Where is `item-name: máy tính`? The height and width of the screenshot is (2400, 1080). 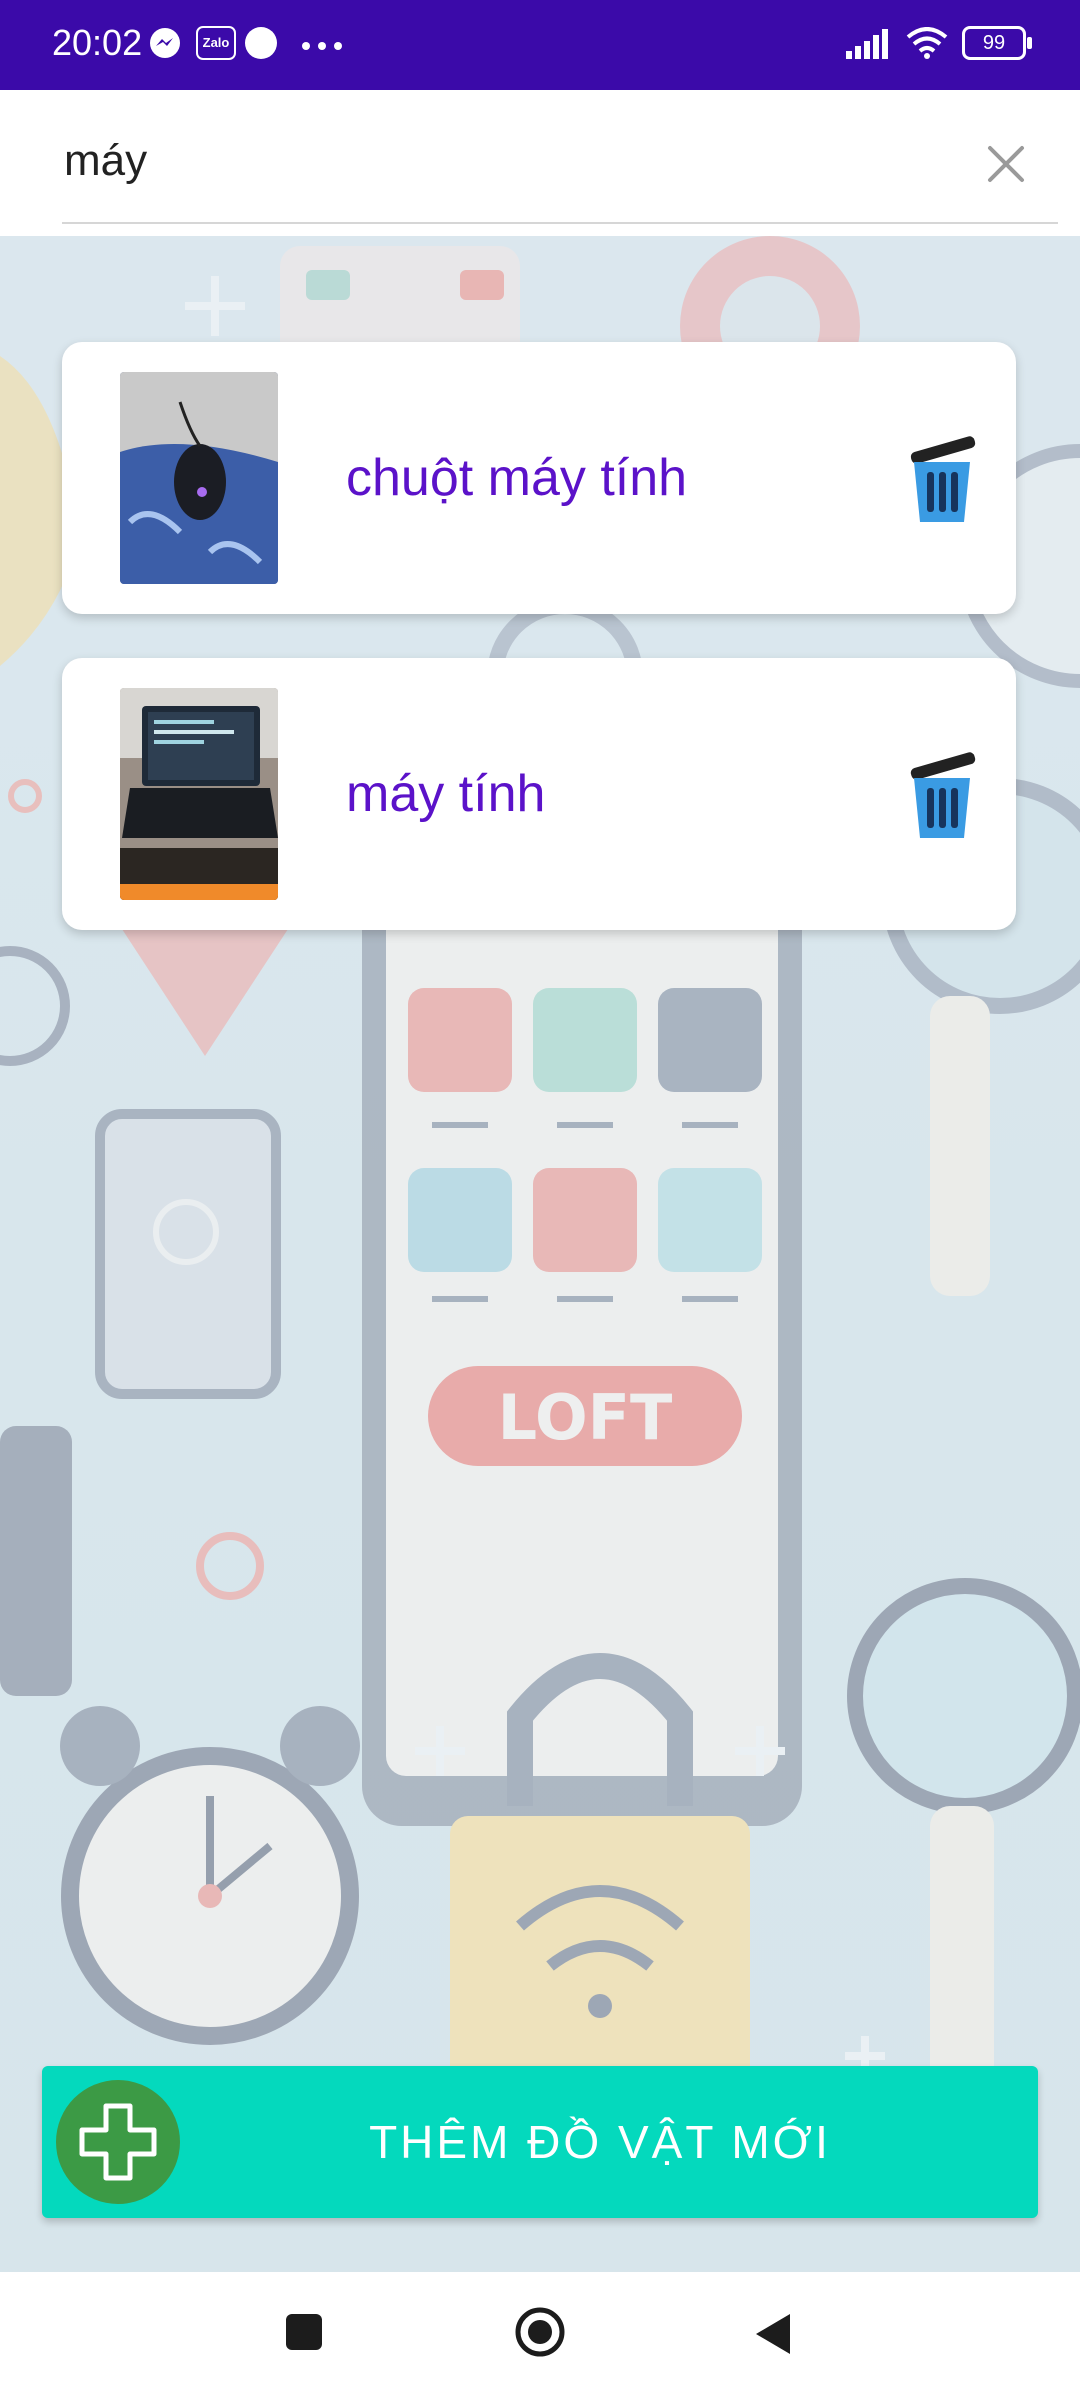
item-name: máy tính is located at coordinates (446, 794).